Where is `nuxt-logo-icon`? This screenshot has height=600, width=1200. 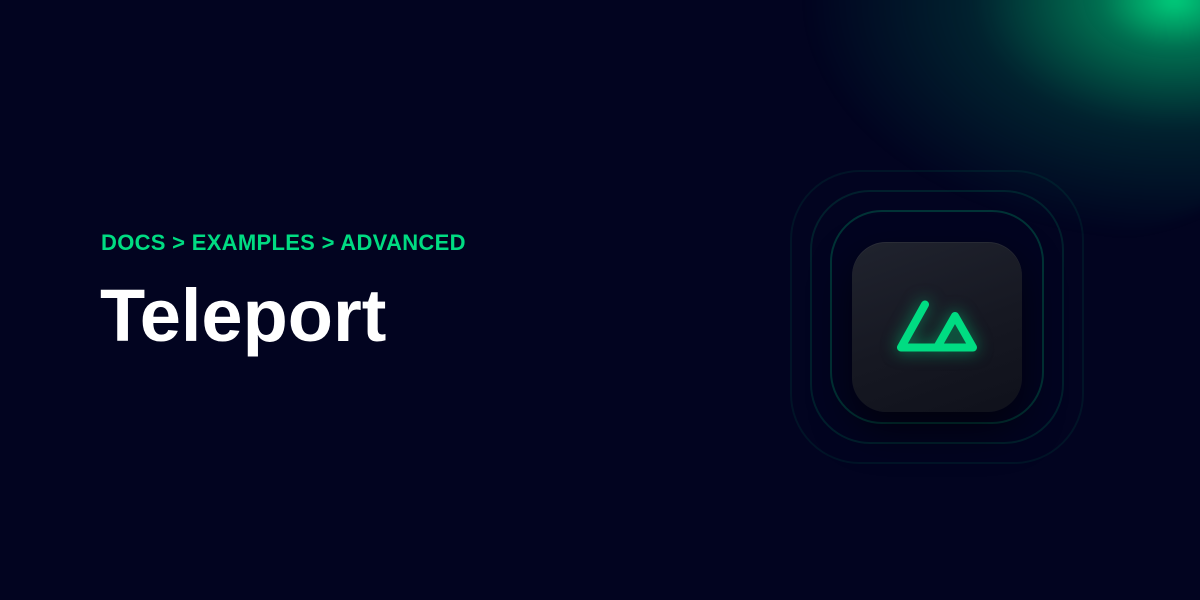
nuxt-logo-icon is located at coordinates (937, 326).